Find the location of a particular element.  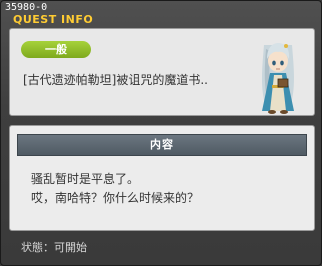

window-title: QUEST INFO is located at coordinates (53, 19).